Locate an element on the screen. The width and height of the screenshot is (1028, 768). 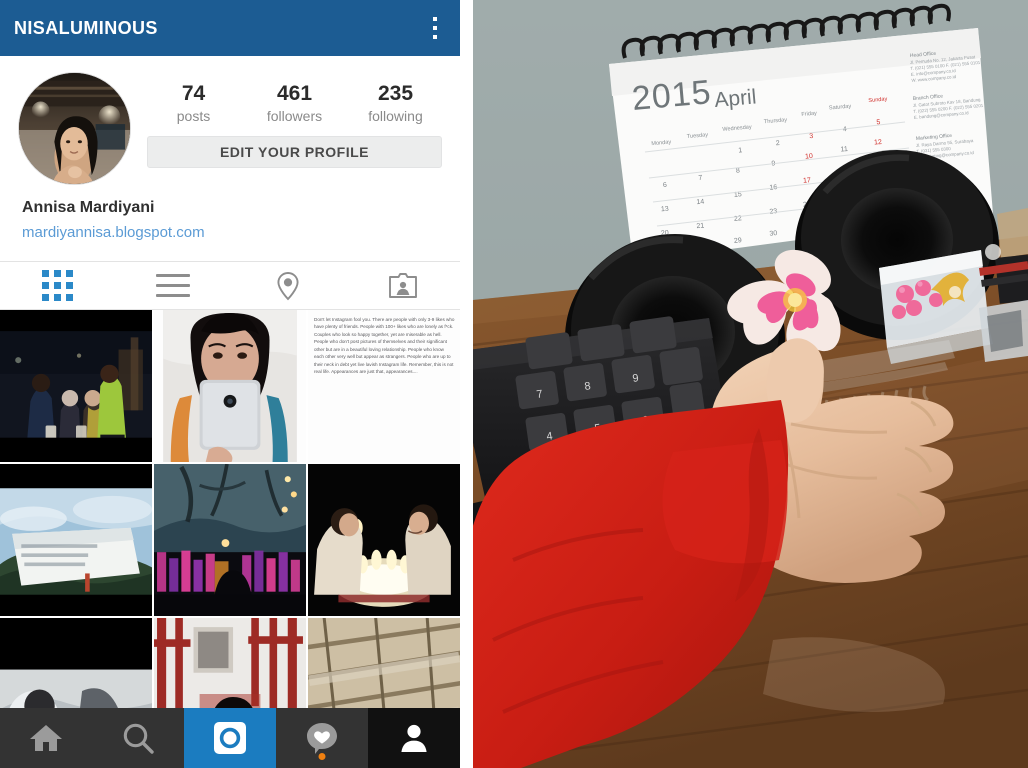
posts-label: posts is located at coordinates (193, 116).